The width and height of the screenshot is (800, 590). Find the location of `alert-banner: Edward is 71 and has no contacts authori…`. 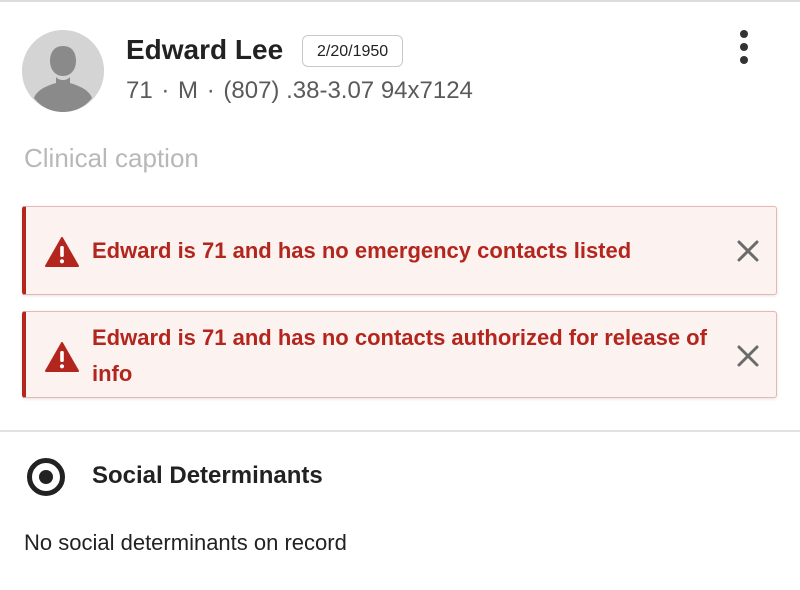

alert-banner: Edward is 71 and has no contacts authori… is located at coordinates (399, 354).